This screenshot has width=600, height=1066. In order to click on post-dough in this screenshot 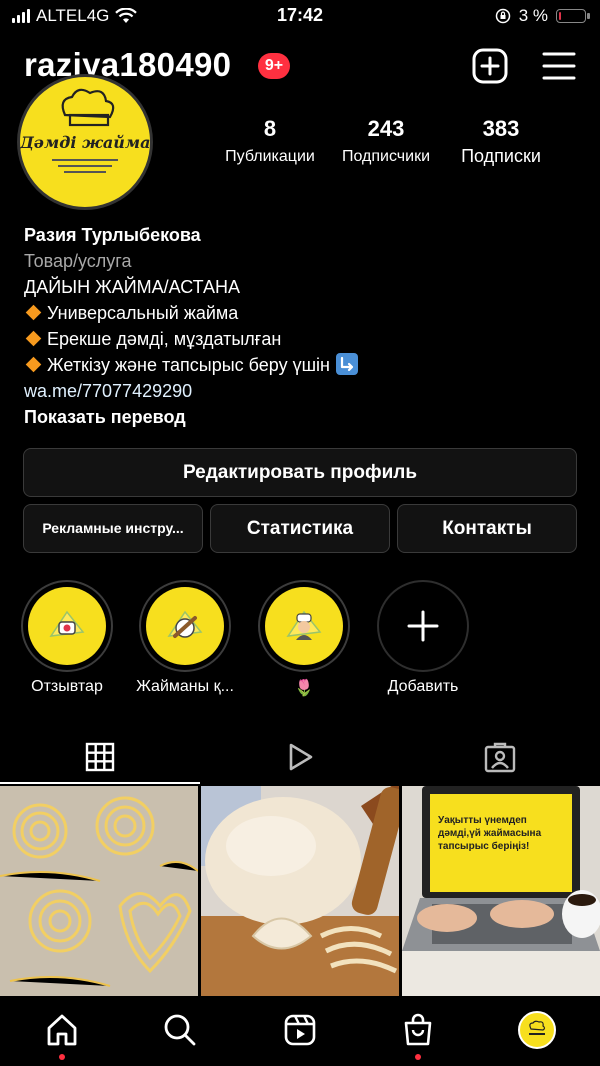, I will do `click(300, 891)`.